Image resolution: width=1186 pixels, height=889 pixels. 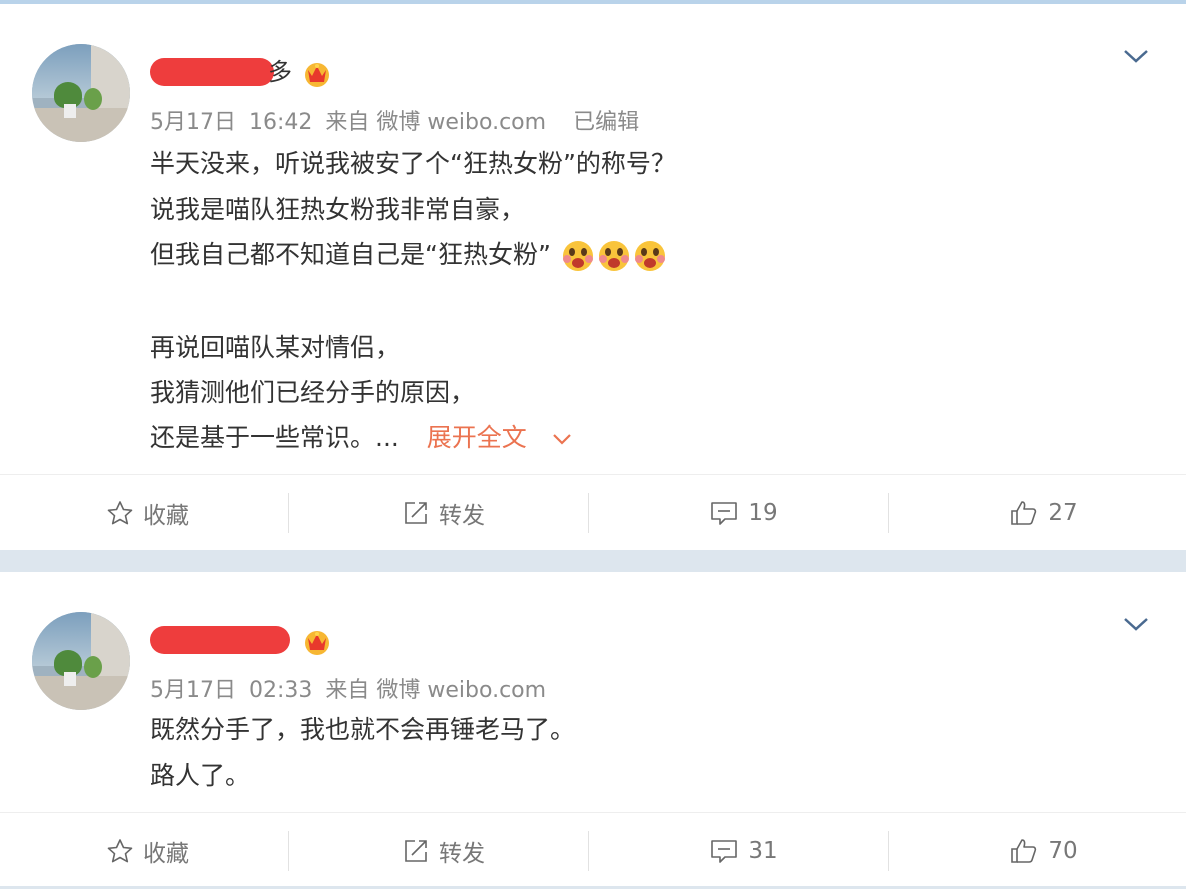 I want to click on post-text-line: 既然分手了，我也就不会再锤老马了。, so click(x=363, y=729).